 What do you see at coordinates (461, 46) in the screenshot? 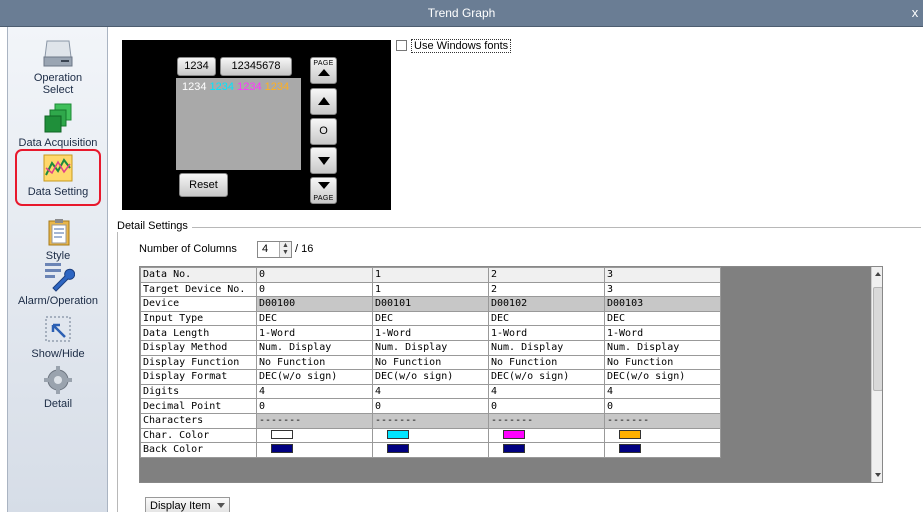
I see `checkbox-label: Use Windows fonts` at bounding box center [461, 46].